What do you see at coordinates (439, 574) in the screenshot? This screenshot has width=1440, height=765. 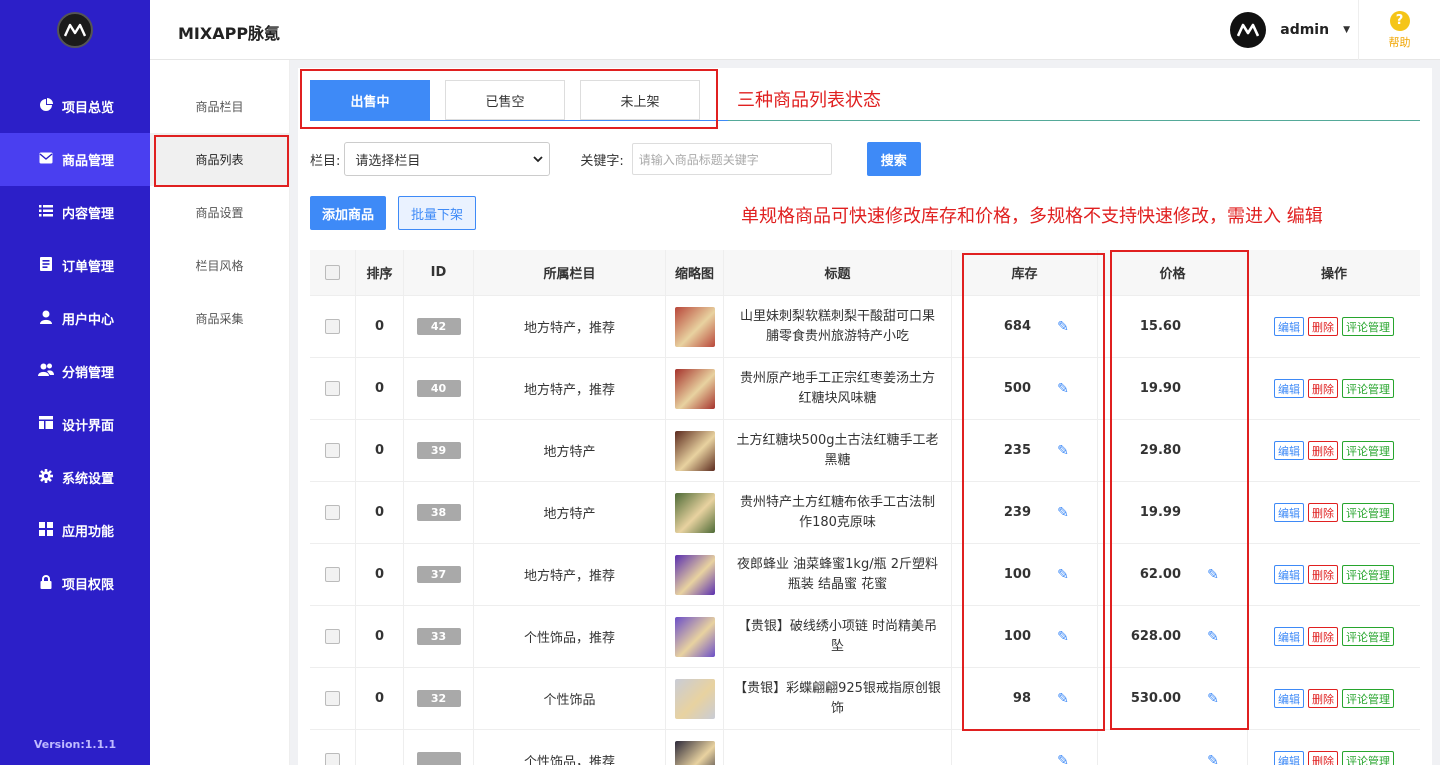 I see `id-cell: 37` at bounding box center [439, 574].